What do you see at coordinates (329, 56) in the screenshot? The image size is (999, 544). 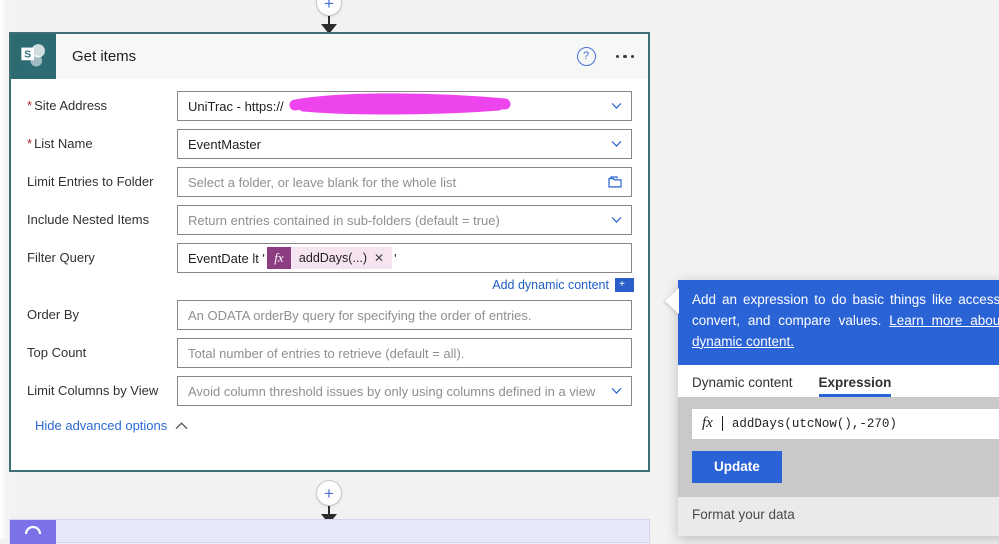 I see `card-header: S Get items ?` at bounding box center [329, 56].